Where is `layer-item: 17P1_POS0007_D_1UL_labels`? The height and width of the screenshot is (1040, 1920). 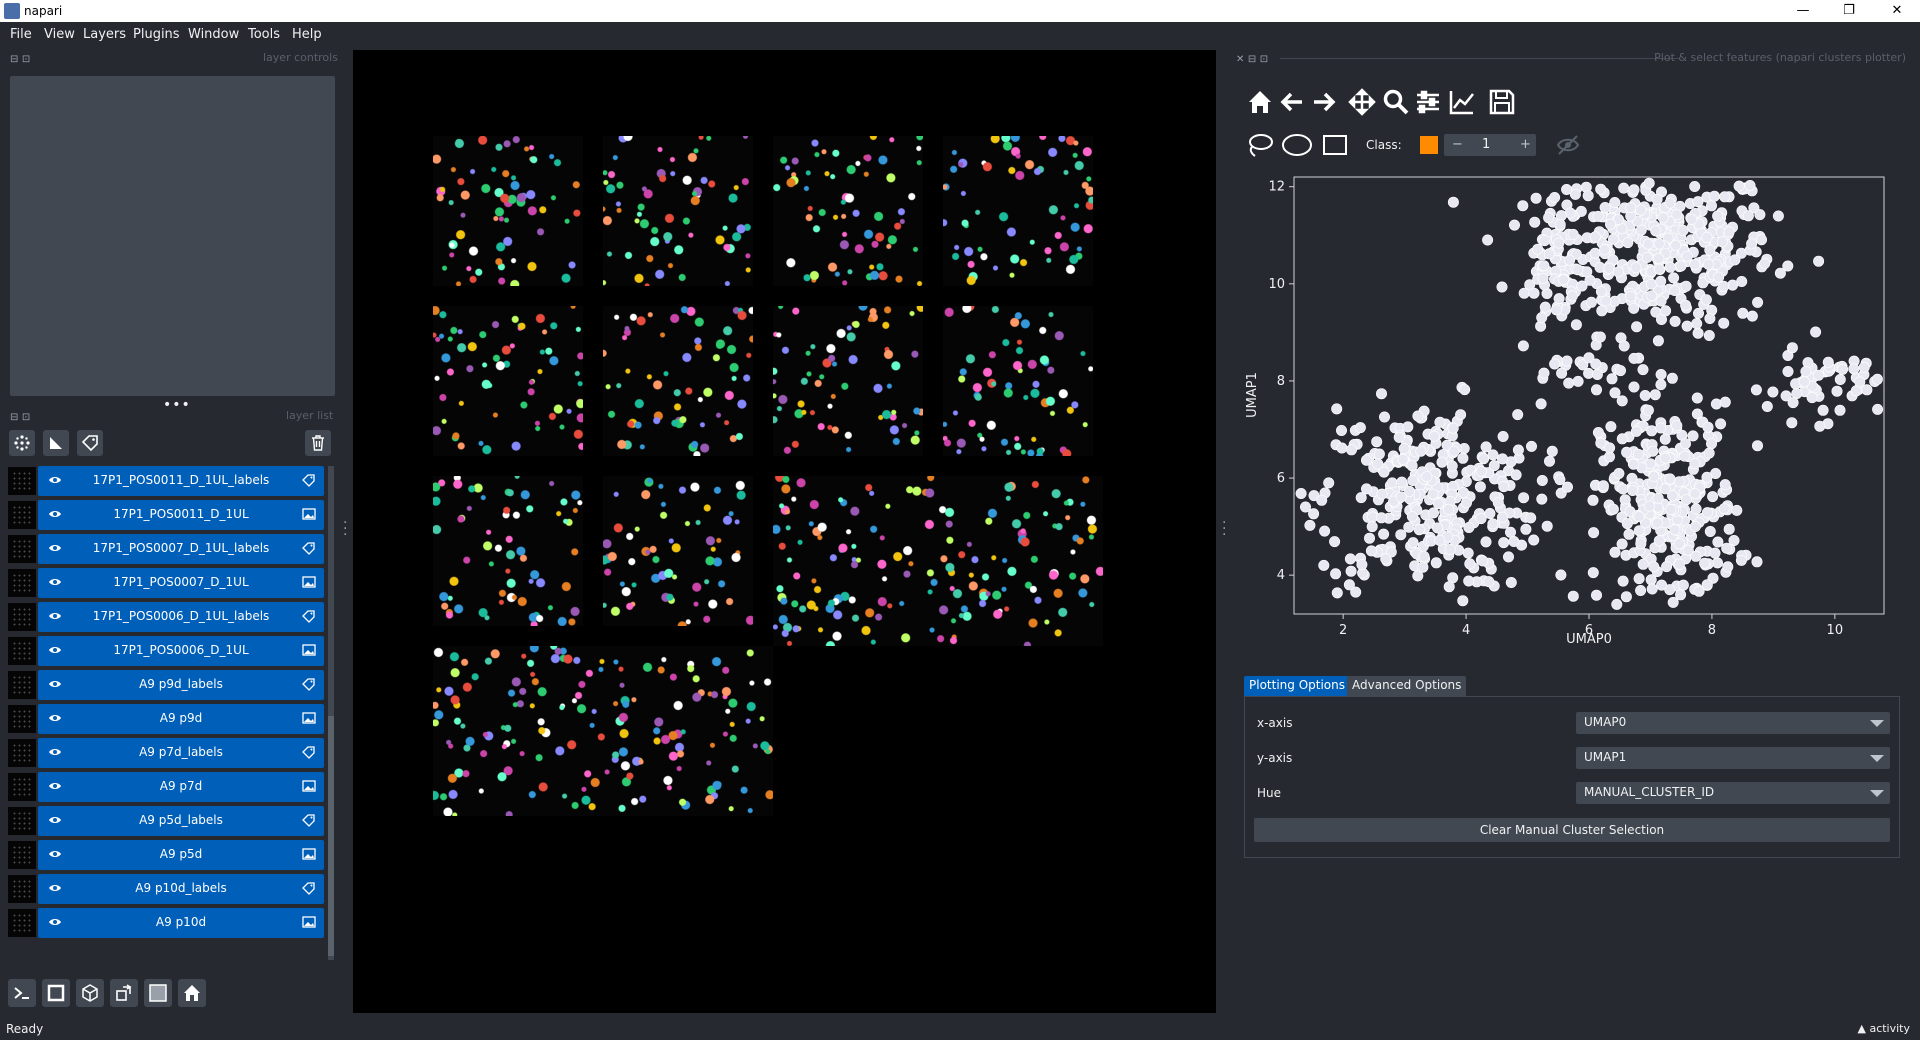 layer-item: 17P1_POS0007_D_1UL_labels is located at coordinates (181, 549).